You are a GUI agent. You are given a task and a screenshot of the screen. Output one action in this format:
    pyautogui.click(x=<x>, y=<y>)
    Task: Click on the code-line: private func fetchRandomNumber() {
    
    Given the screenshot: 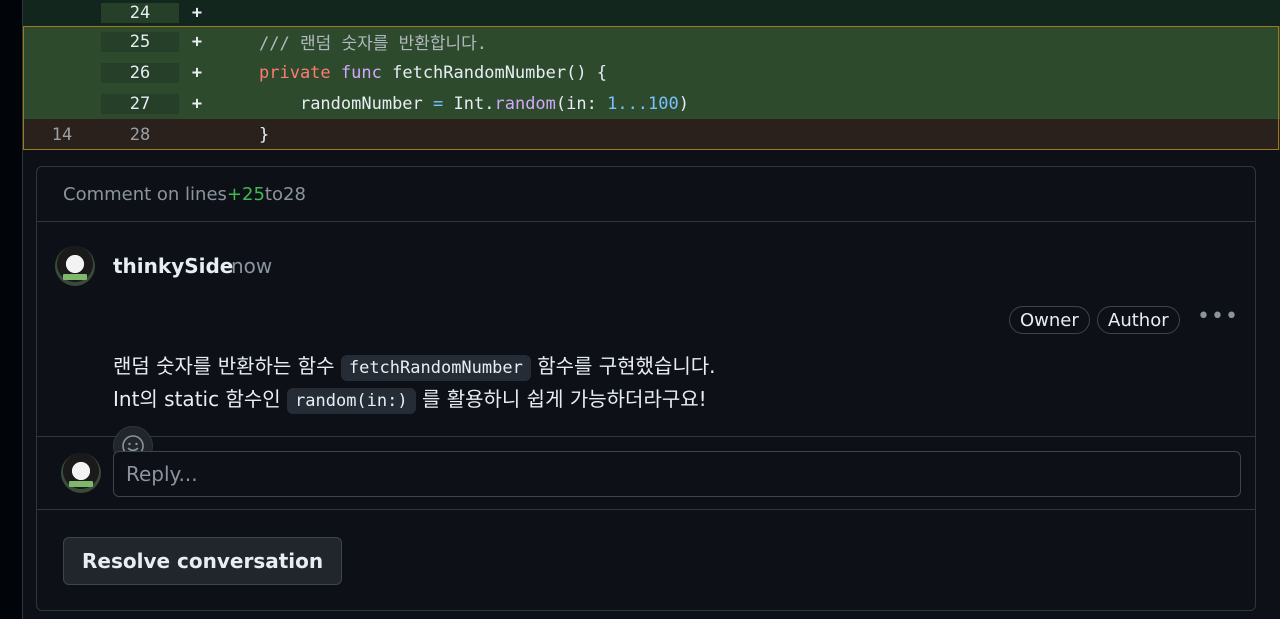 What is the action you would take?
    pyautogui.click(x=411, y=73)
    